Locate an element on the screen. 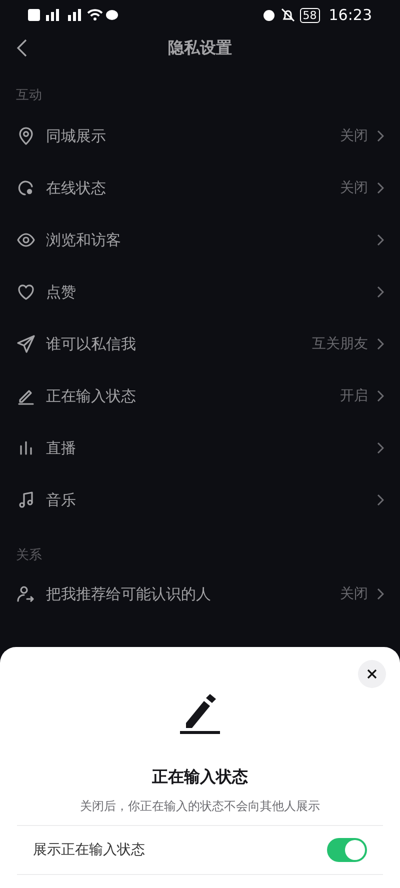 Image resolution: width=400 pixels, height=888 pixels. eye-icon is located at coordinates (26, 240).